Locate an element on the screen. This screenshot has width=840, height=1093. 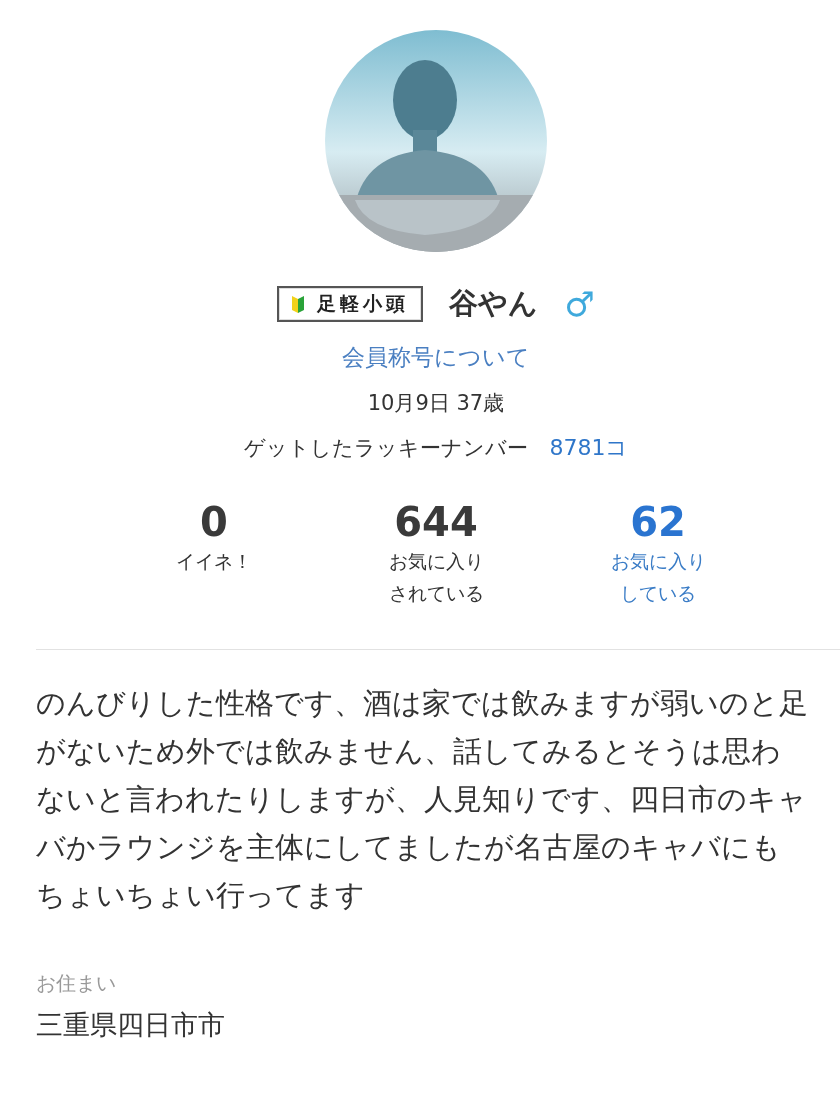
rank-info-link: 会員称号について is located at coordinates (436, 357).